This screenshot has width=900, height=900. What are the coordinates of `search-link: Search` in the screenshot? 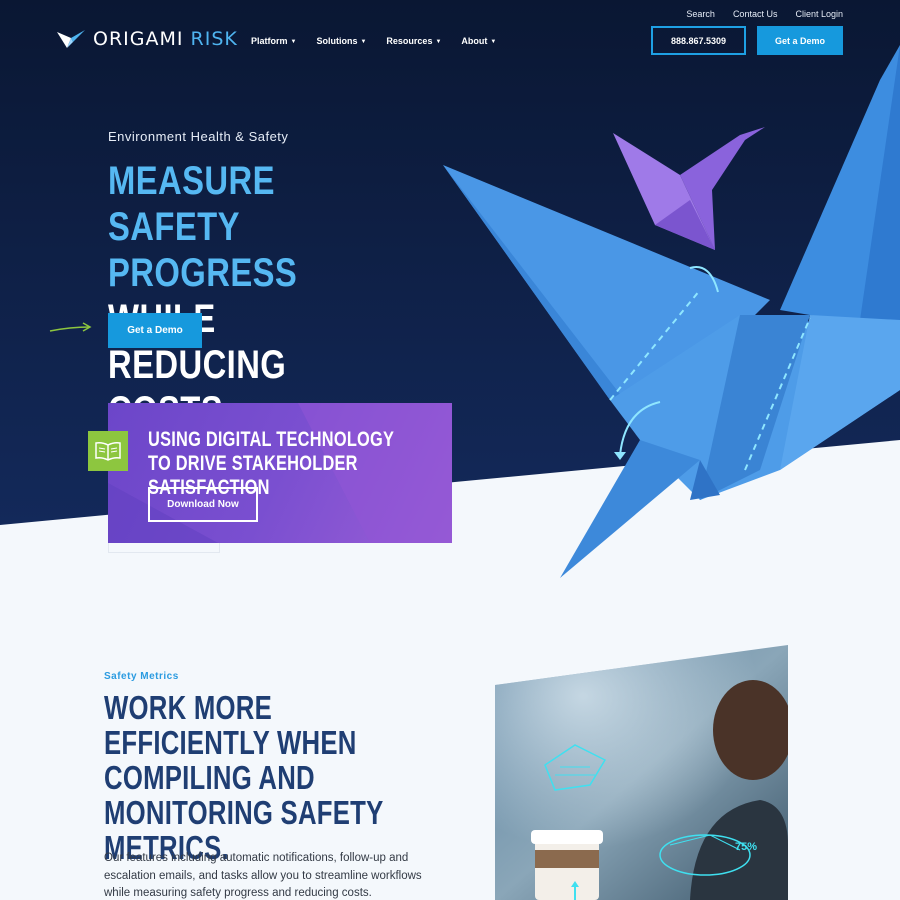 It's located at (700, 14).